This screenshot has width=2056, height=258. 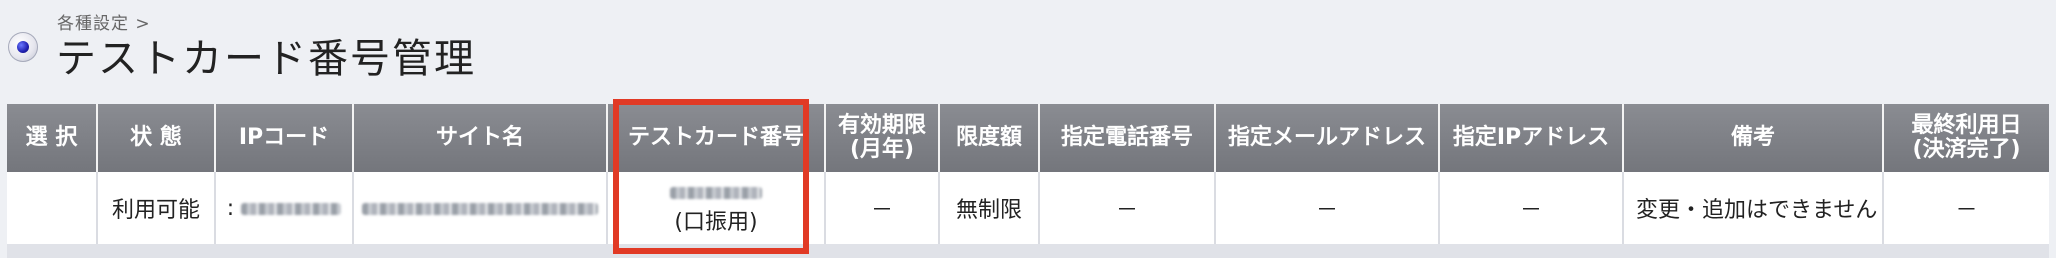 What do you see at coordinates (711, 176) in the screenshot?
I see `highlight-box` at bounding box center [711, 176].